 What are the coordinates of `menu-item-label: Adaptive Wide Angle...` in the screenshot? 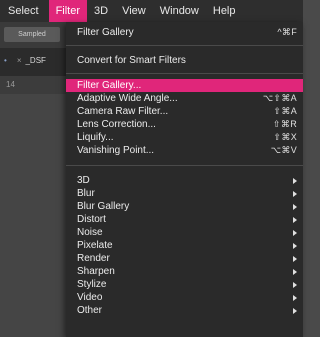 It's located at (127, 98).